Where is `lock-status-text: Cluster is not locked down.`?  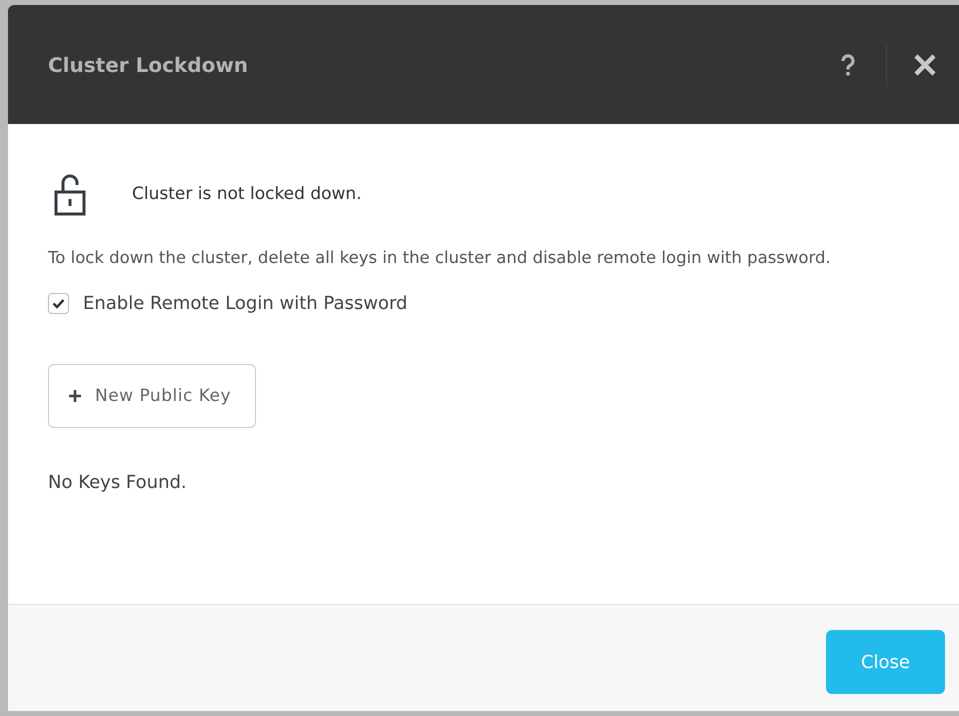 lock-status-text: Cluster is not locked down. is located at coordinates (247, 194).